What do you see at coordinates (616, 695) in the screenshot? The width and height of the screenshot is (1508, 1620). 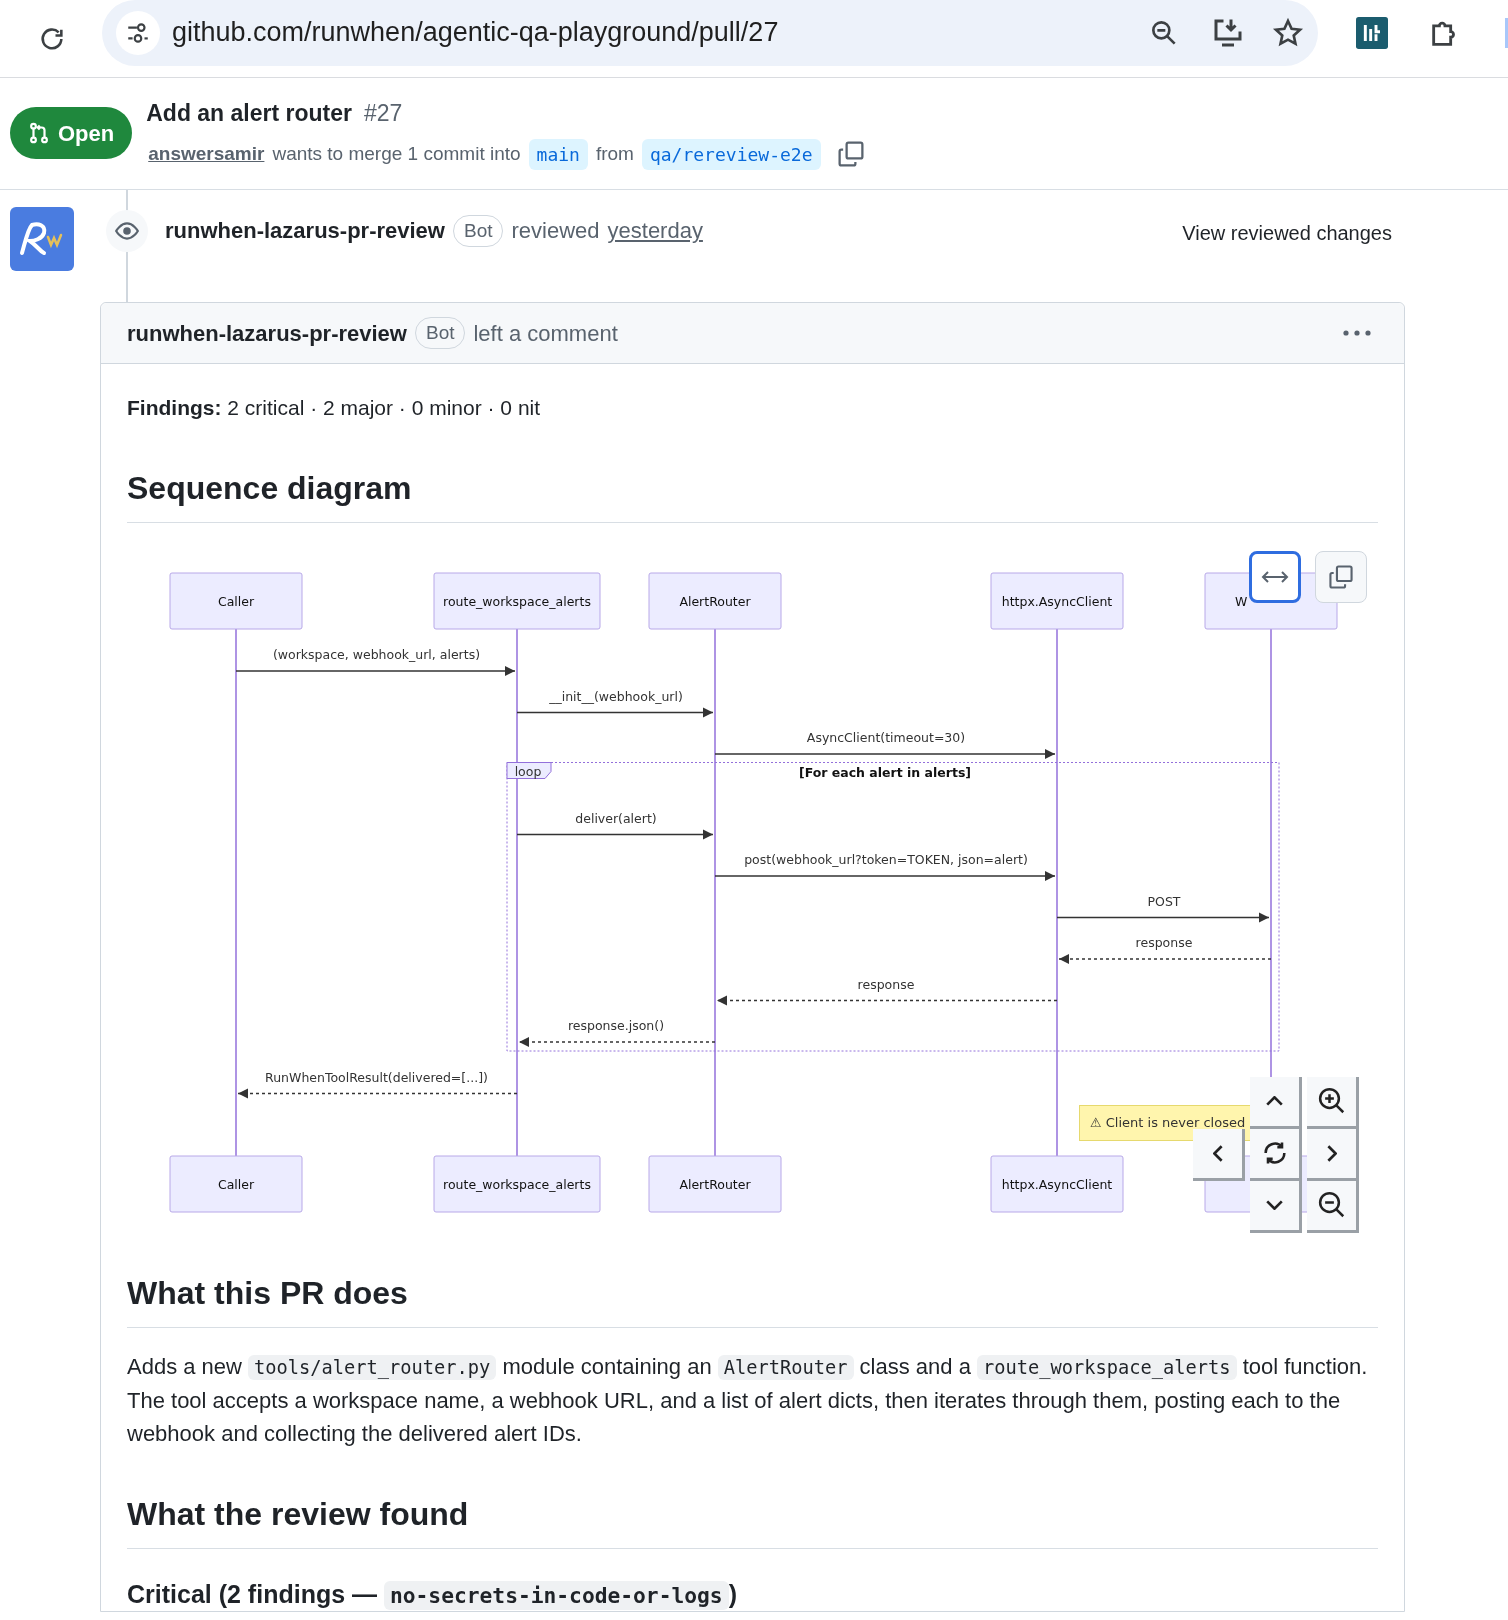 I see `message-label: __init__(webhook_url)` at bounding box center [616, 695].